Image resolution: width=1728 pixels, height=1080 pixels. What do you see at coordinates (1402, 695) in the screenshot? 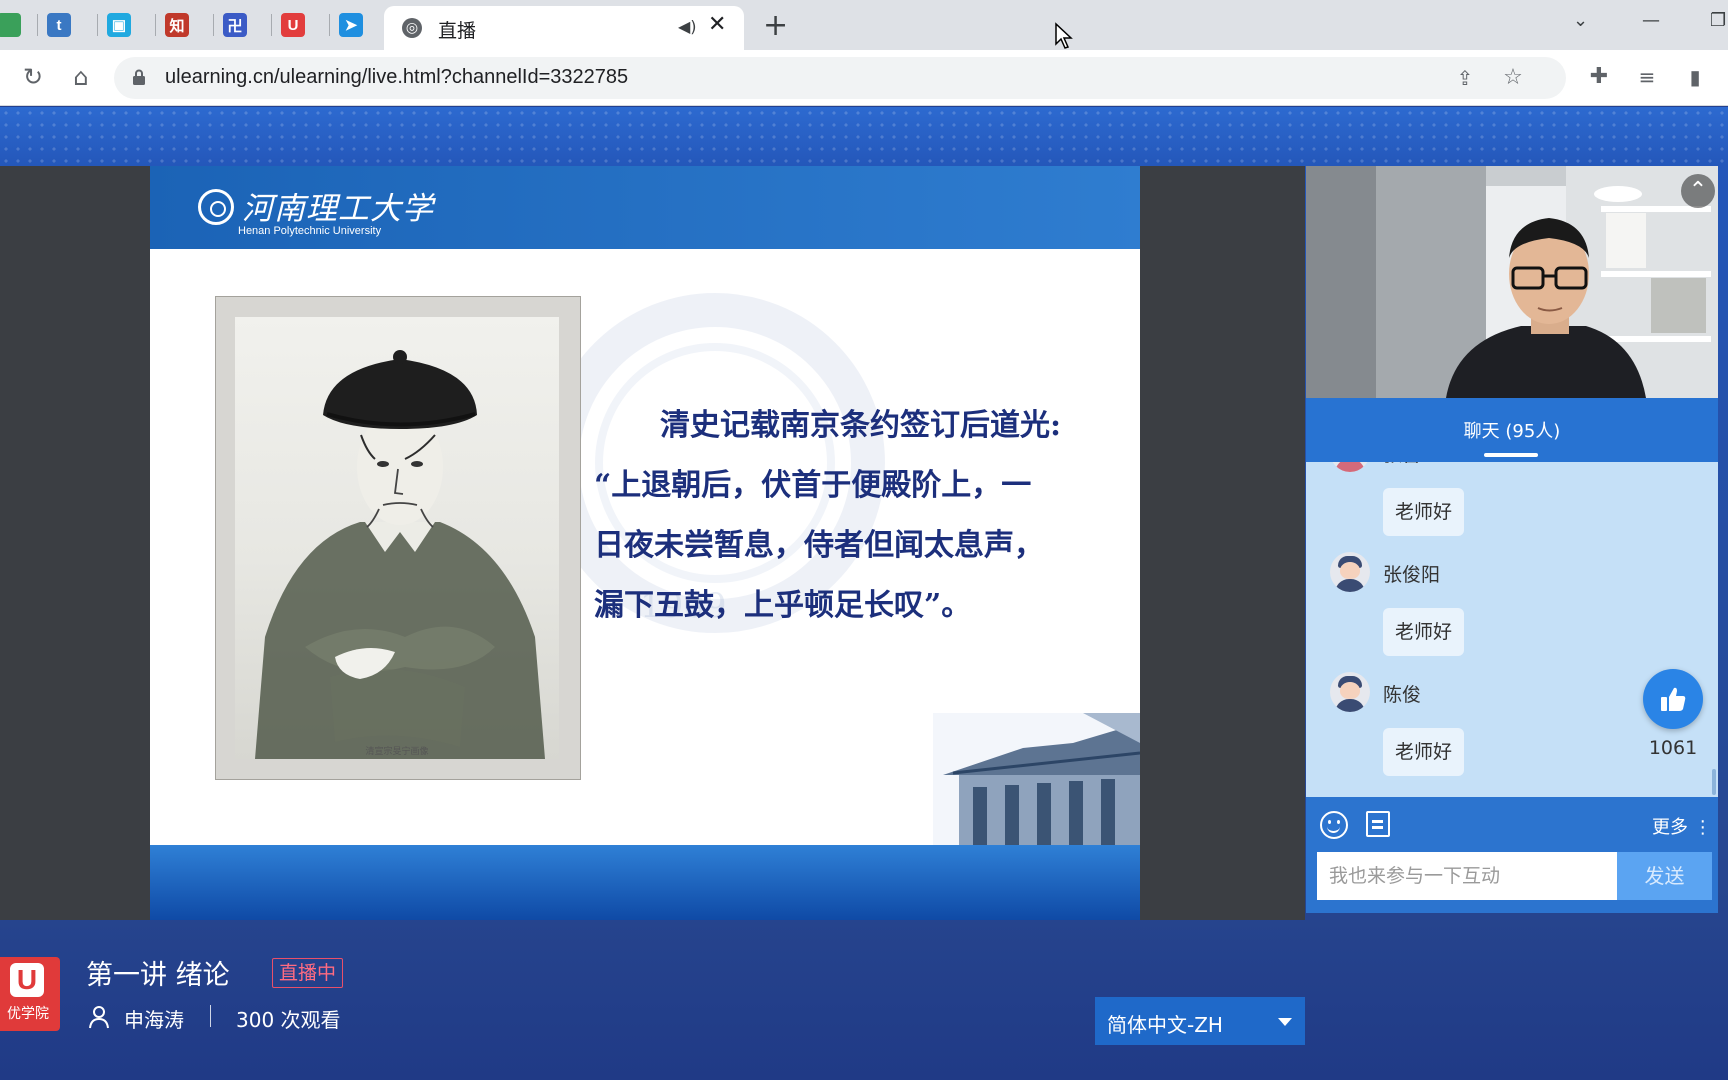
I see `chat-username: 陈俊` at bounding box center [1402, 695].